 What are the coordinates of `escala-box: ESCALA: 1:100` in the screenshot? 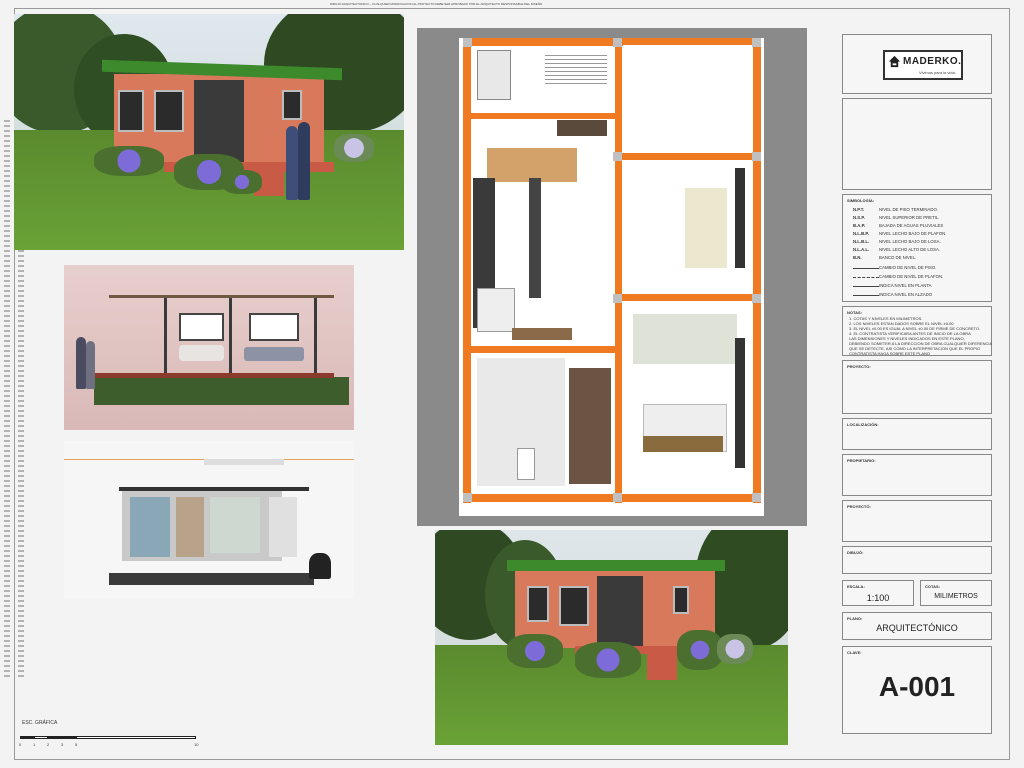 It's located at (878, 593).